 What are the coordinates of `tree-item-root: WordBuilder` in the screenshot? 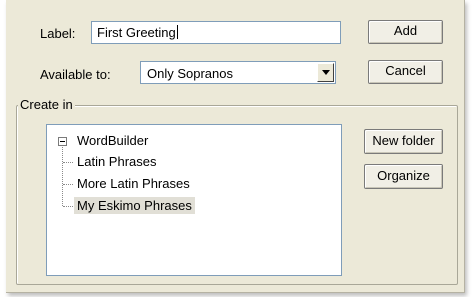 It's located at (112, 140).